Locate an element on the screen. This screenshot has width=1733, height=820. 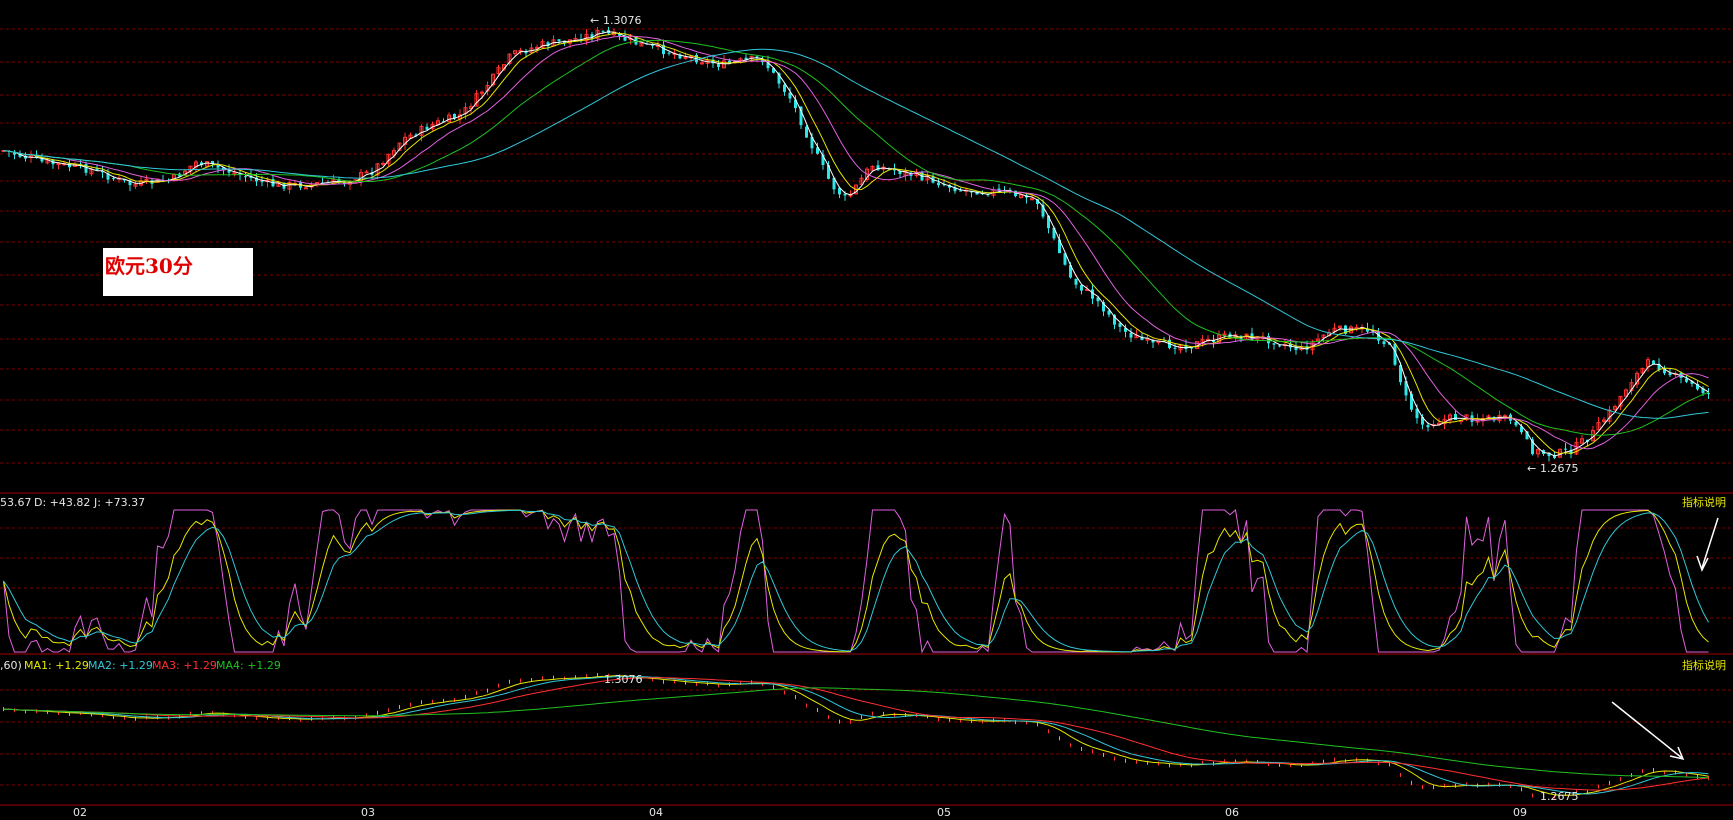
x-tick-06: 06 is located at coordinates (1232, 812).